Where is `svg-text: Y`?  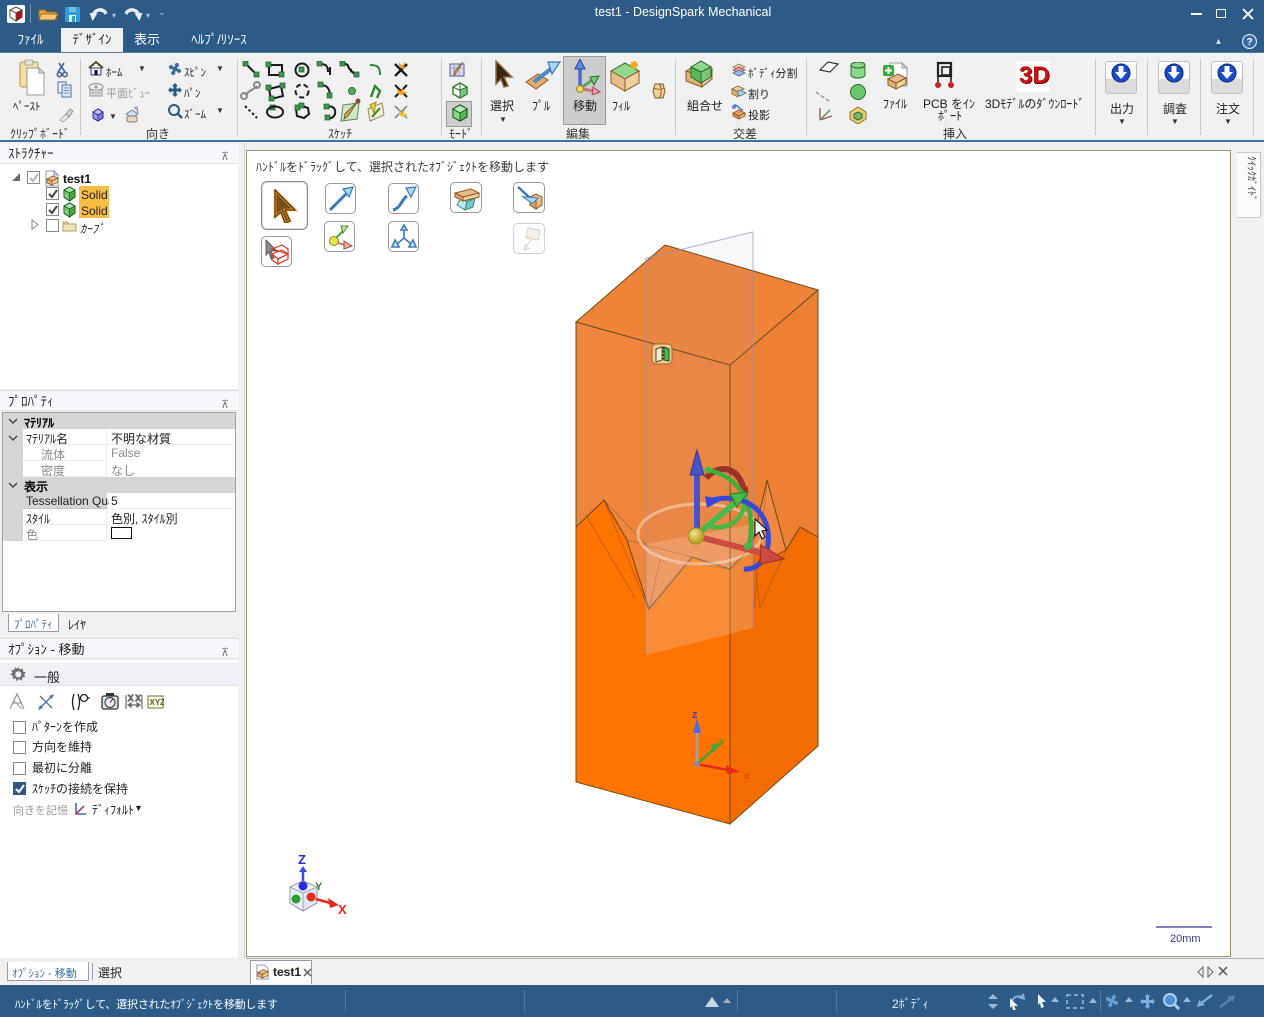 svg-text: Y is located at coordinates (319, 887).